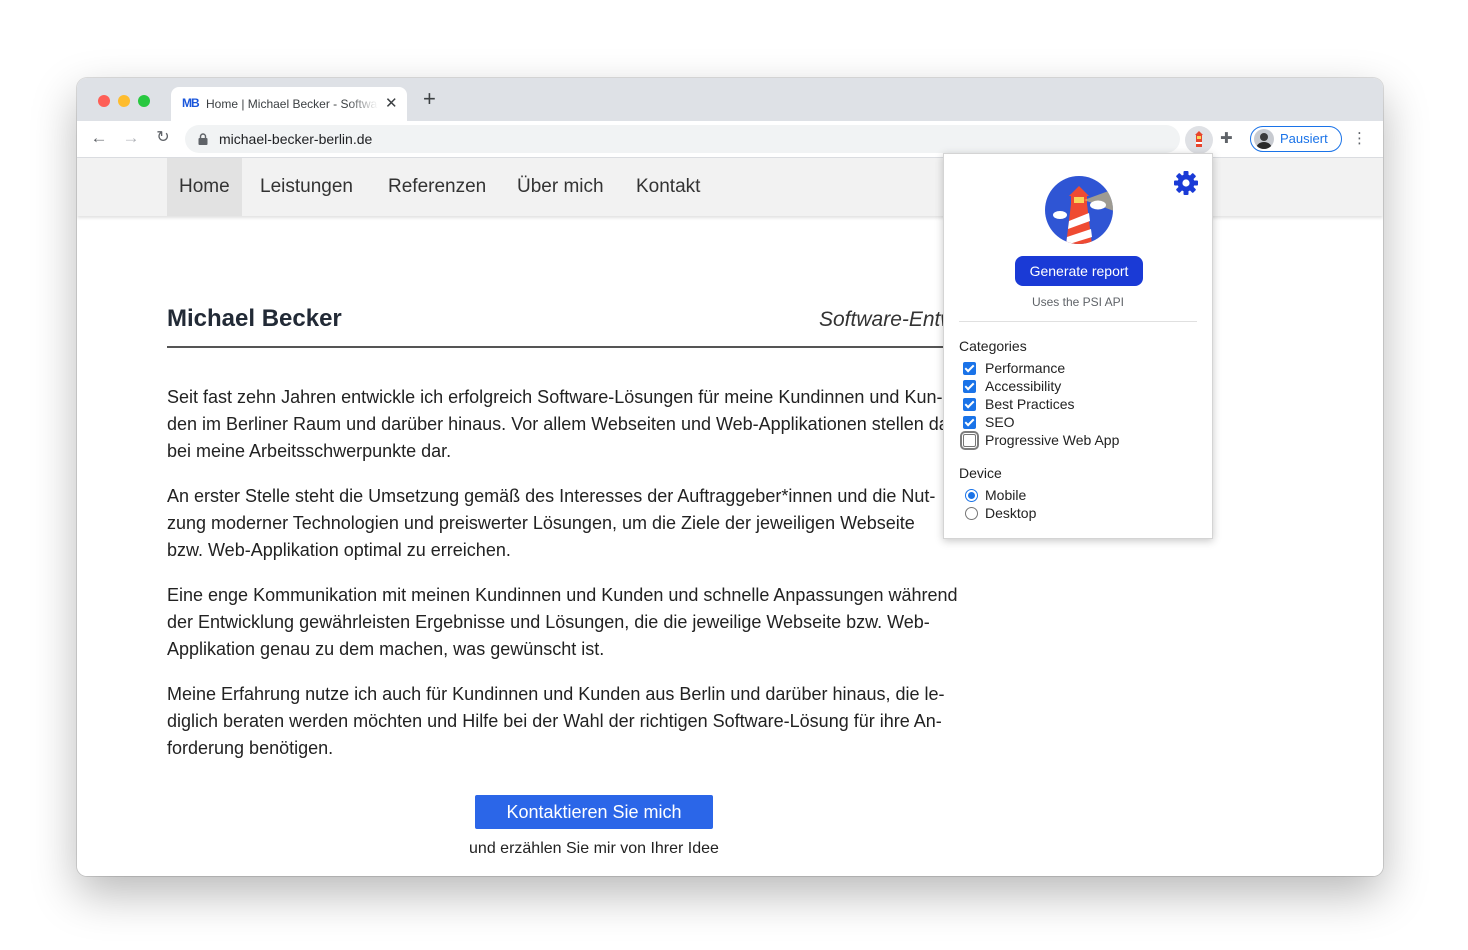 This screenshot has width=1468, height=950. I want to click on kebab-icon: ⋮, so click(1359, 138).